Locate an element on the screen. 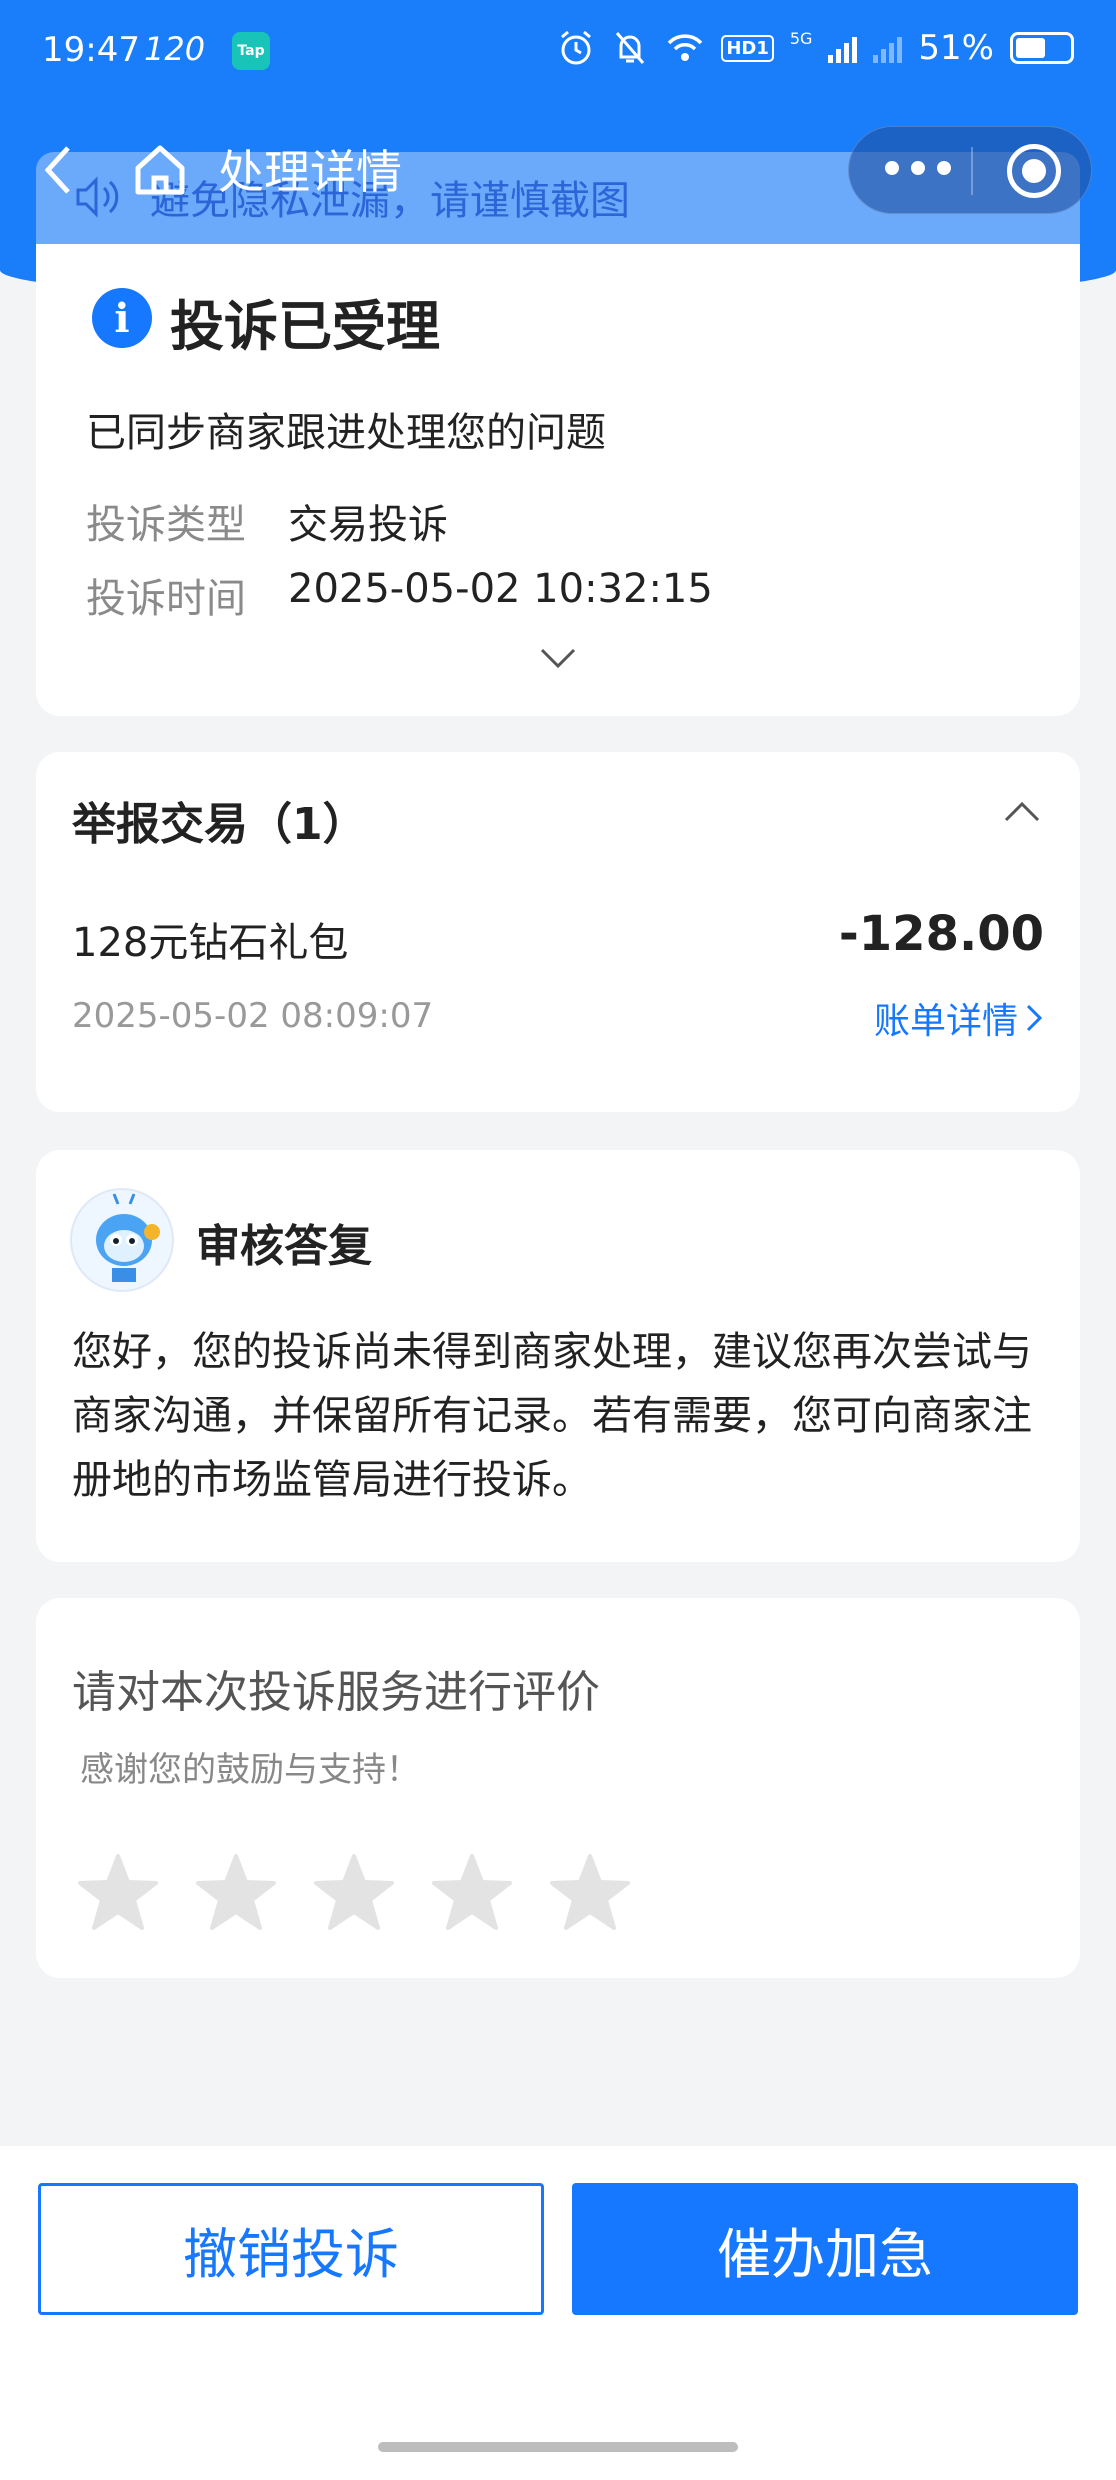 The image size is (1116, 2480). network-label: 5G is located at coordinates (801, 38).